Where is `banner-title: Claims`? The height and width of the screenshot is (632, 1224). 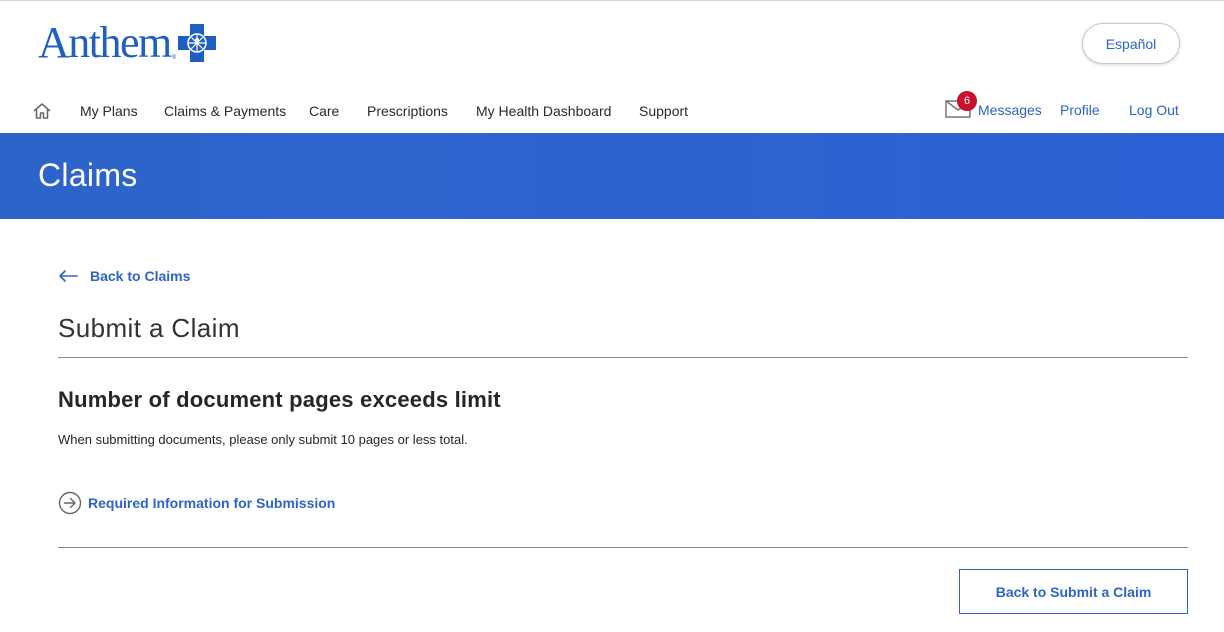 banner-title: Claims is located at coordinates (88, 175).